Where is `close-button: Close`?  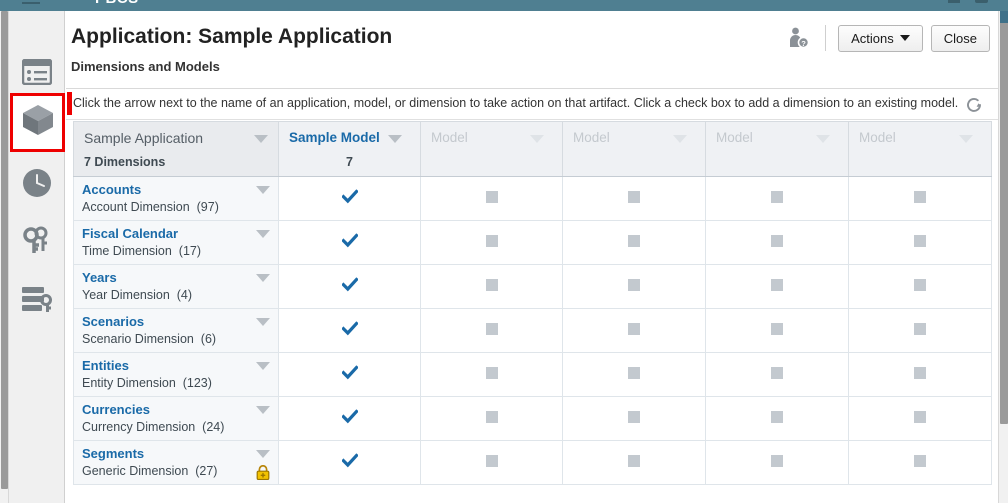 close-button: Close is located at coordinates (960, 38).